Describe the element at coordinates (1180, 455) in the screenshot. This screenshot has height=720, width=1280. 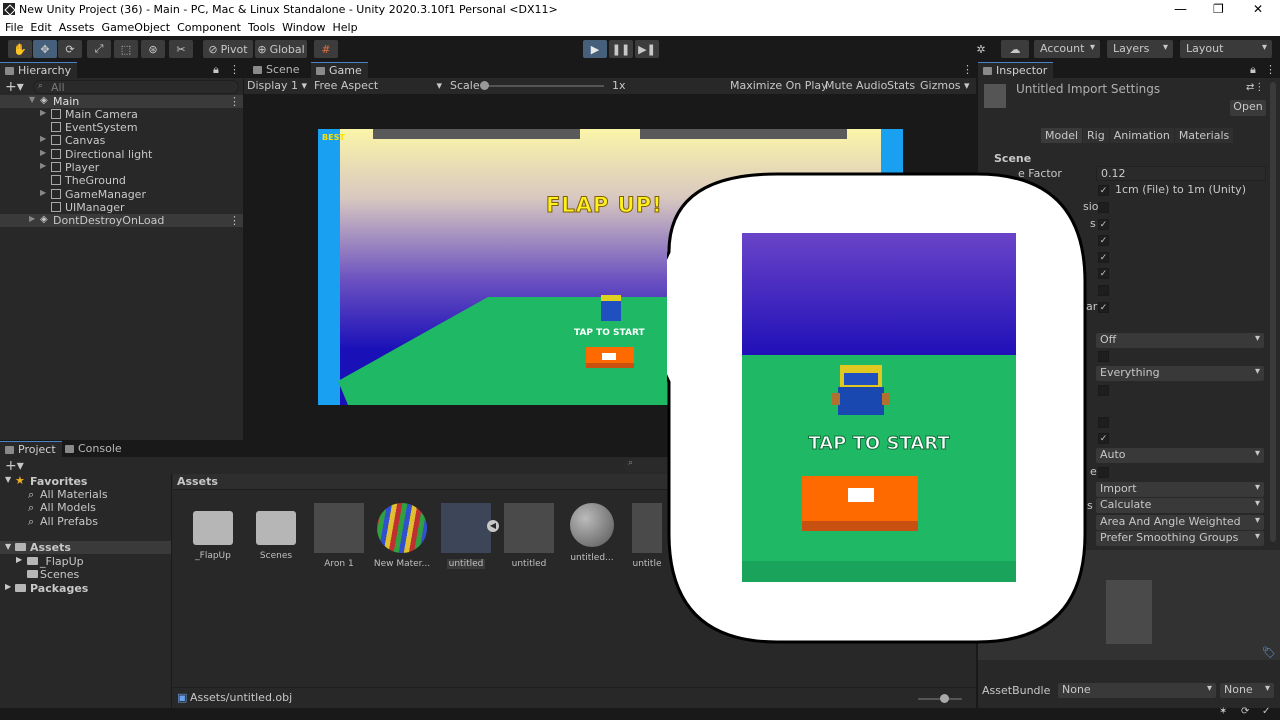
I see `normals-dropdown: Auto` at that location.